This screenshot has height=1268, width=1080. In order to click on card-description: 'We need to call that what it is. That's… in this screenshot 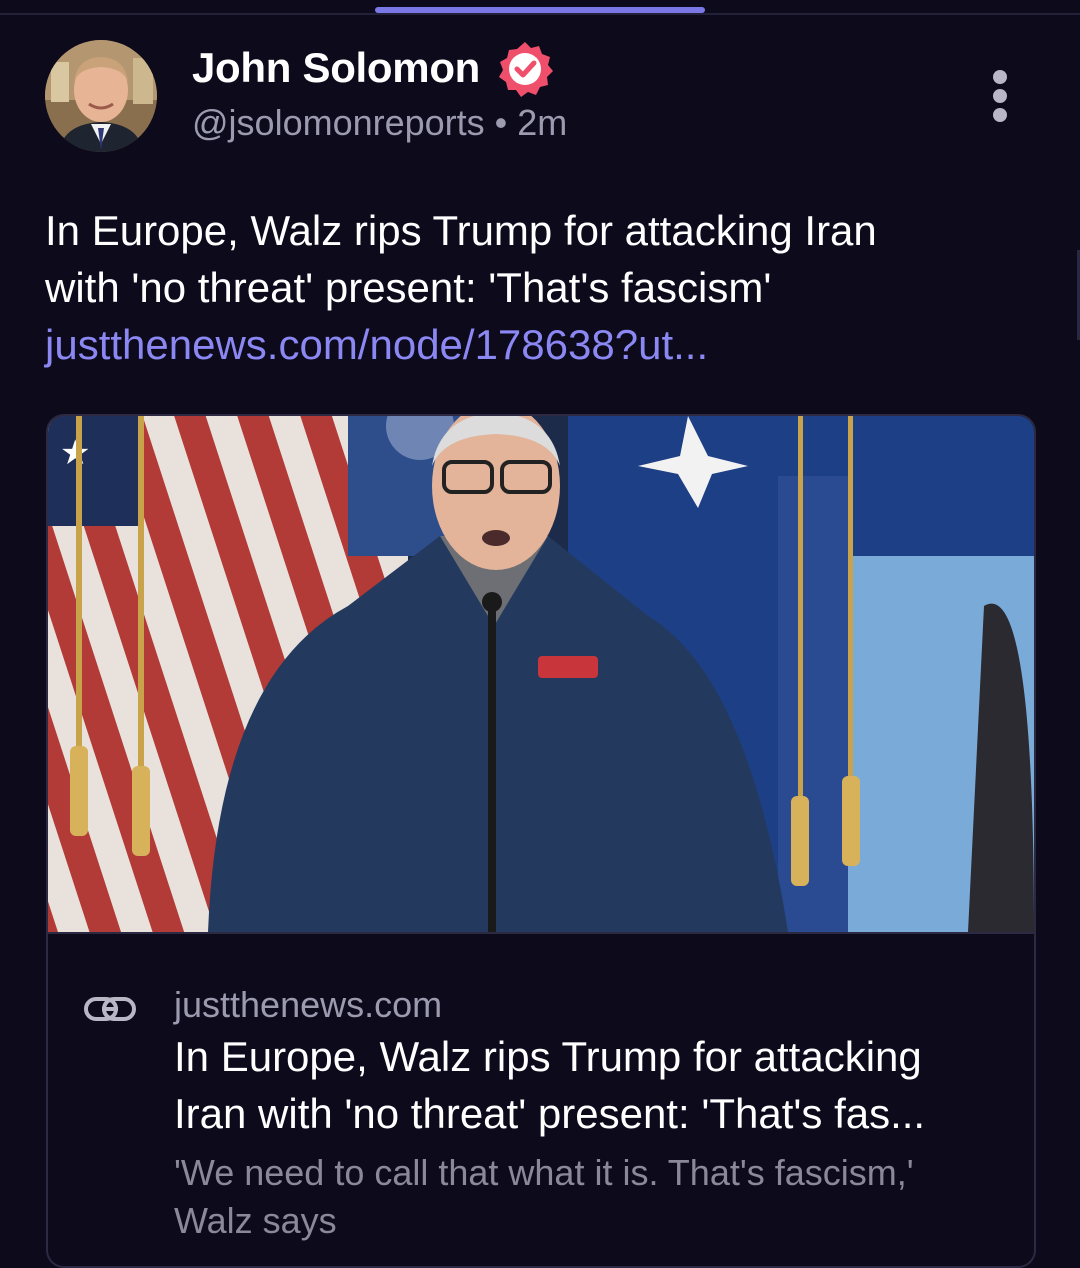, I will do `click(544, 1197)`.